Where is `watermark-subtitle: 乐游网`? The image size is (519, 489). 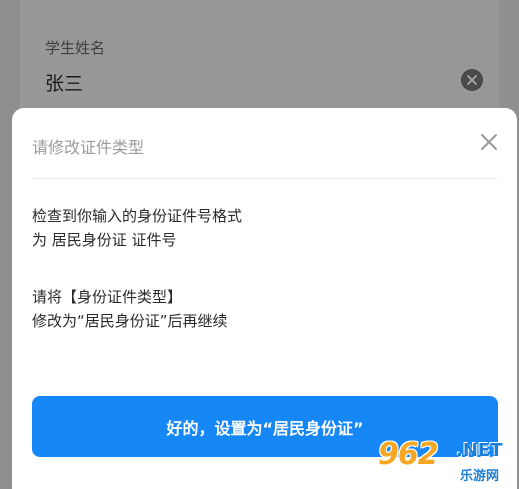 watermark-subtitle: 乐游网 is located at coordinates (480, 476).